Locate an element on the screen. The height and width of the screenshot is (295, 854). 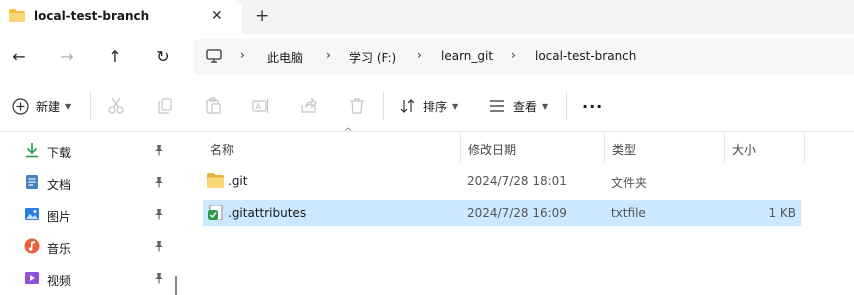
view-button: 查看 ▼ is located at coordinates (518, 106).